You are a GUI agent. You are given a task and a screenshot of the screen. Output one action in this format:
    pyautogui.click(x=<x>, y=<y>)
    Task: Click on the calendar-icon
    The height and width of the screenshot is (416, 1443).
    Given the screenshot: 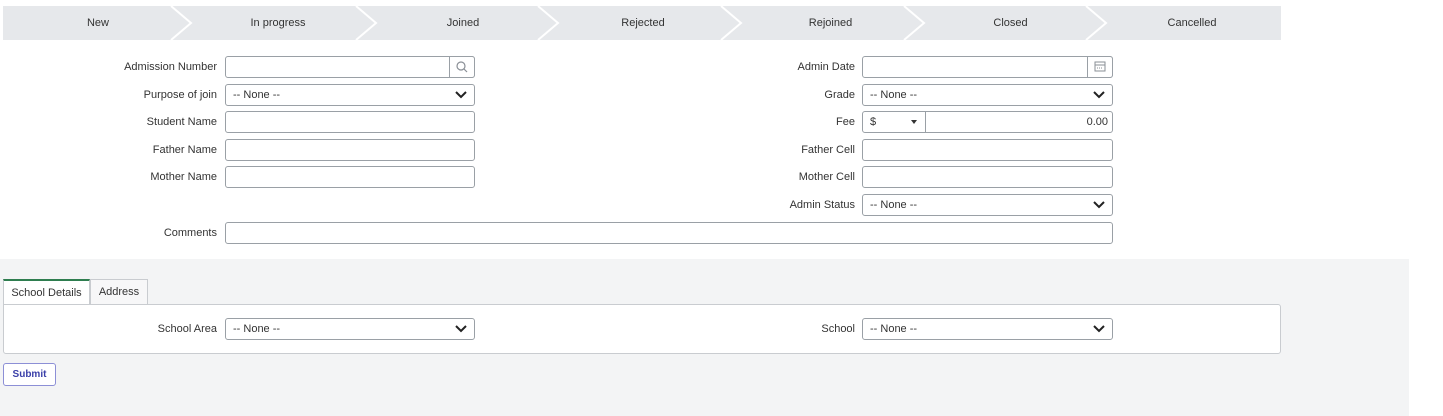 What is the action you would take?
    pyautogui.click(x=1100, y=66)
    